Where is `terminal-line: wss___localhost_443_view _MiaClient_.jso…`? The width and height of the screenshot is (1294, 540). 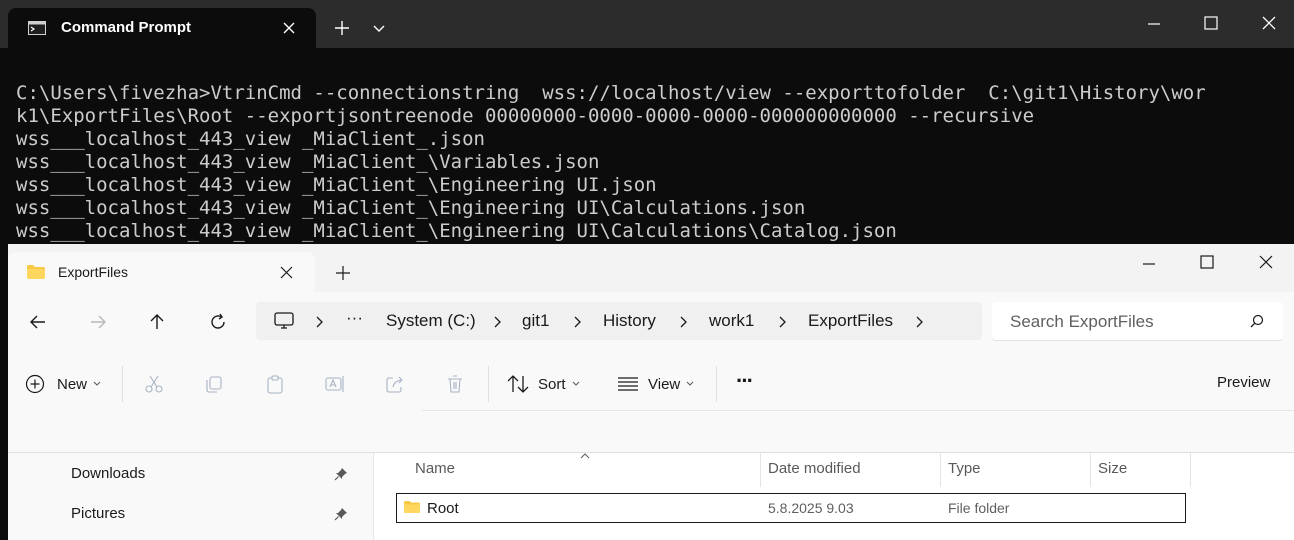
terminal-line: wss___localhost_443_view _MiaClient_.jso… is located at coordinates (250, 139).